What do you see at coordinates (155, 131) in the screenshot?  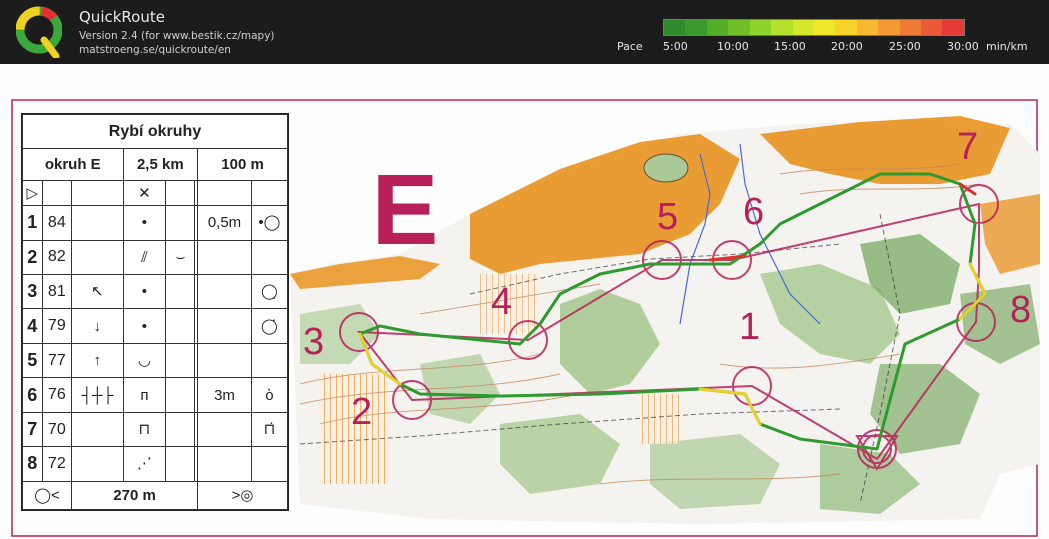 I see `description-title: Rybí okruhy` at bounding box center [155, 131].